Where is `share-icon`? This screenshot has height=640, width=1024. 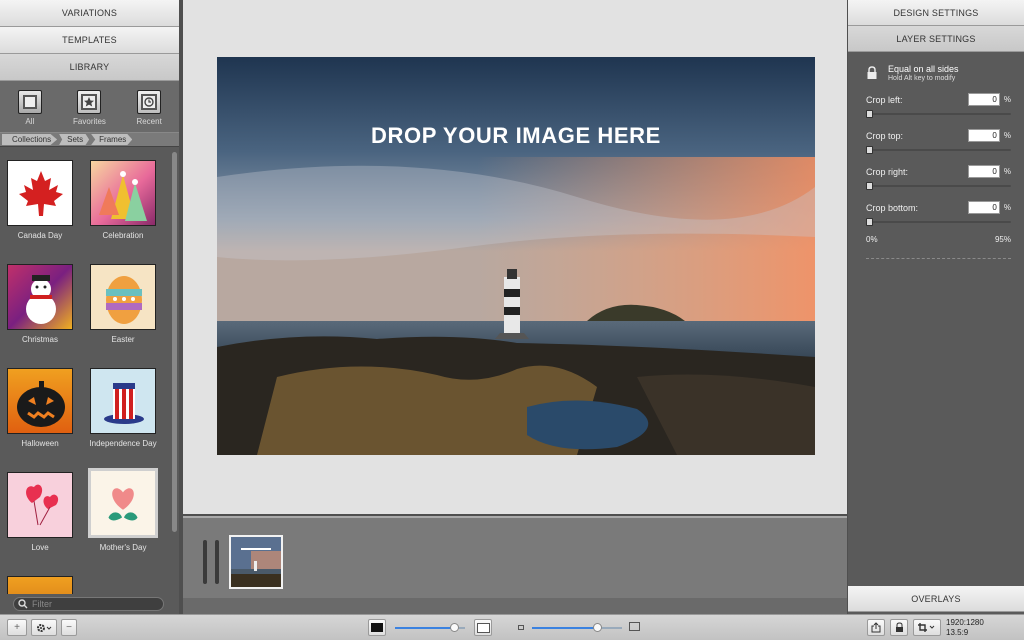 share-icon is located at coordinates (876, 627).